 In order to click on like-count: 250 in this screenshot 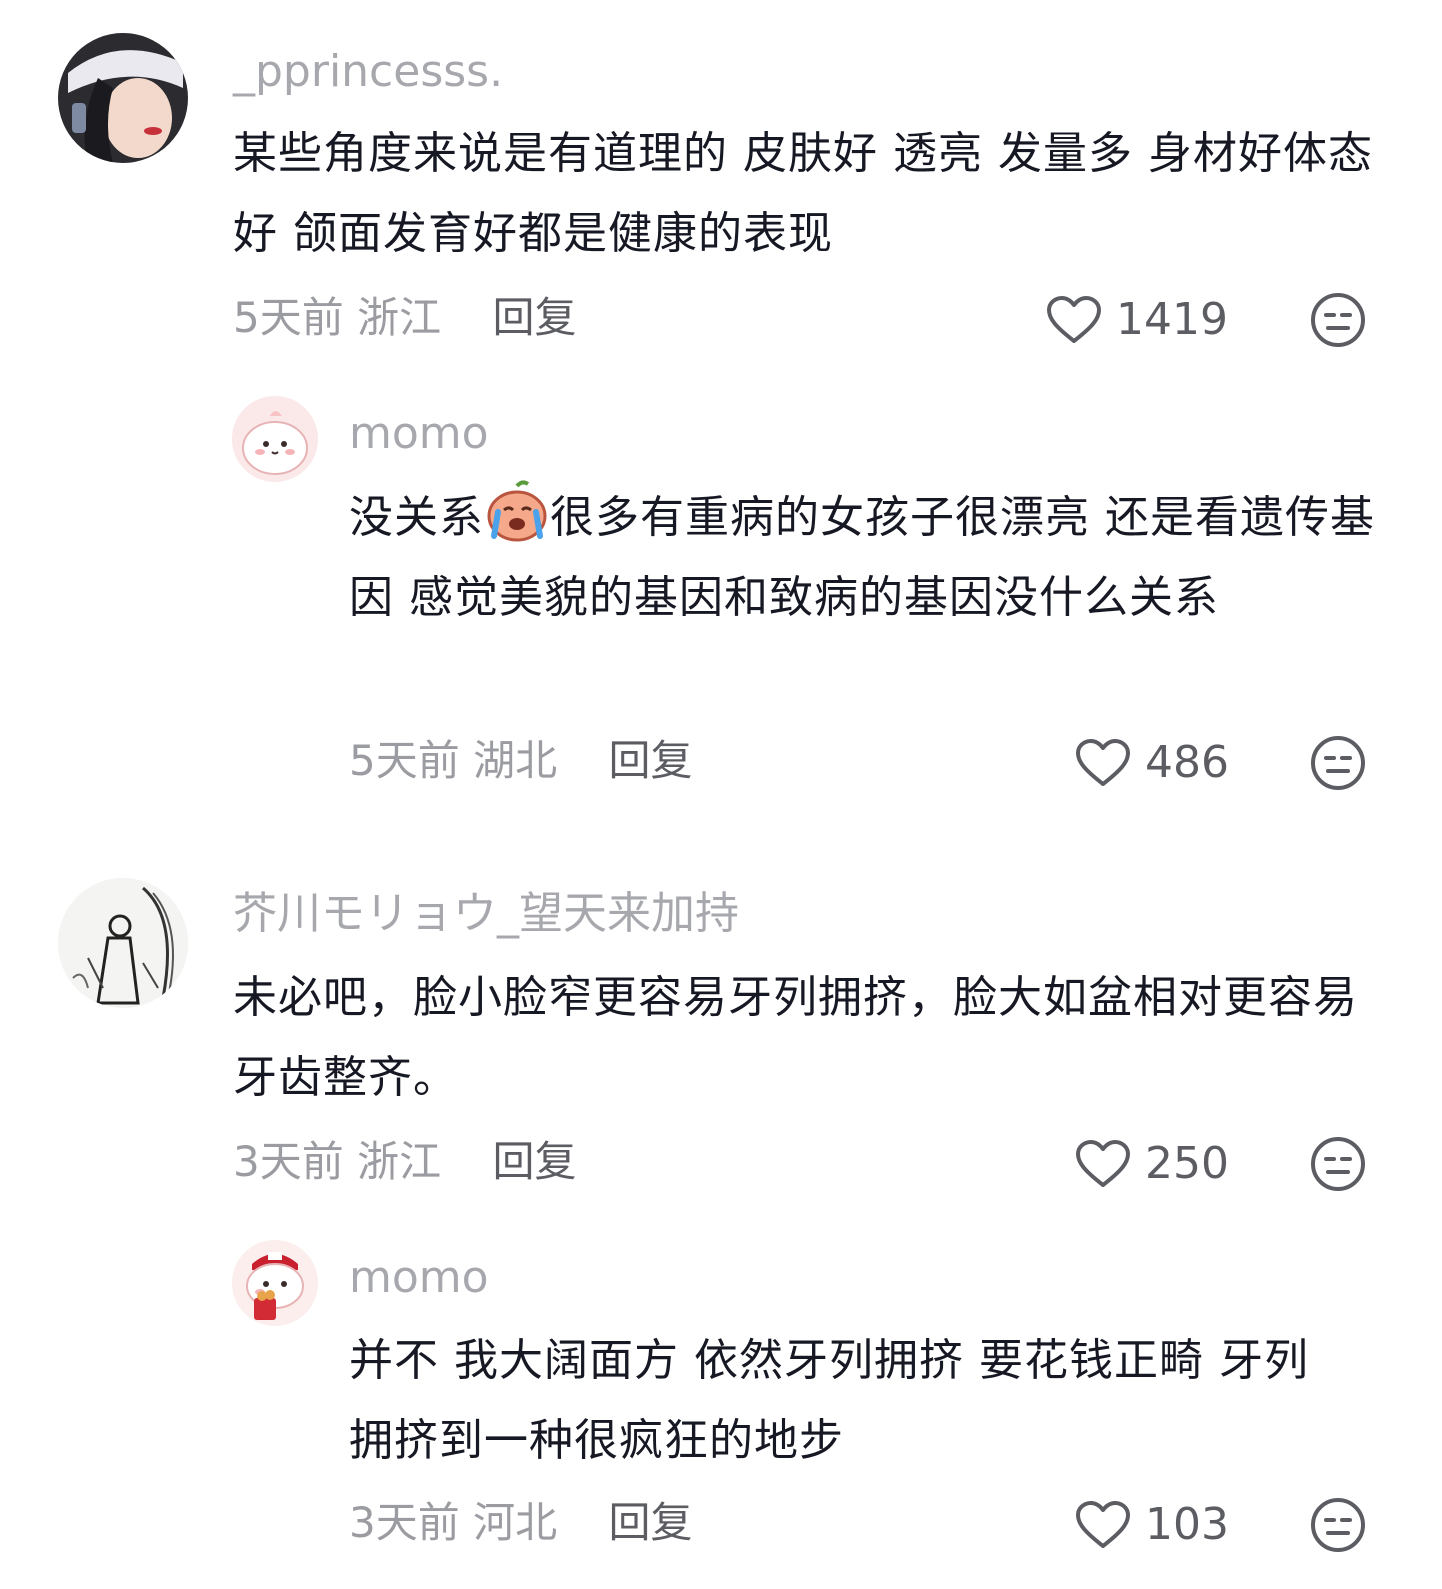, I will do `click(1187, 1163)`.